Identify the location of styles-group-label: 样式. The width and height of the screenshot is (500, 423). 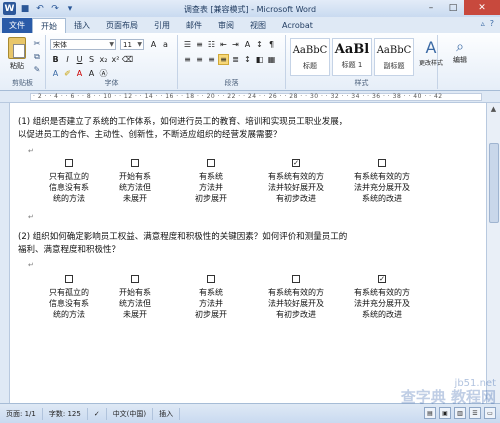
(361, 83).